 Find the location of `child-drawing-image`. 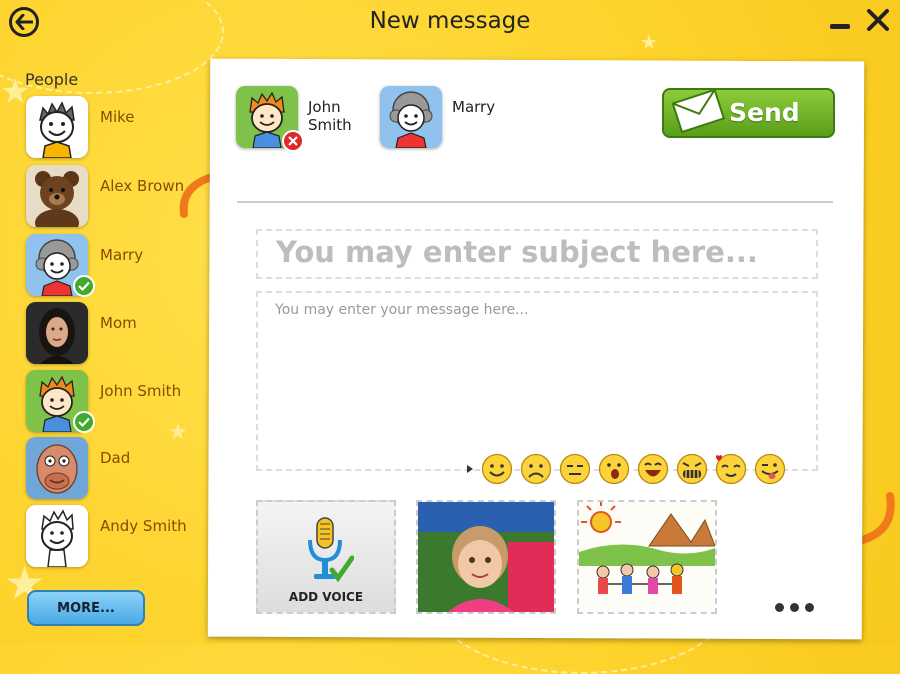

child-drawing-image is located at coordinates (647, 557).